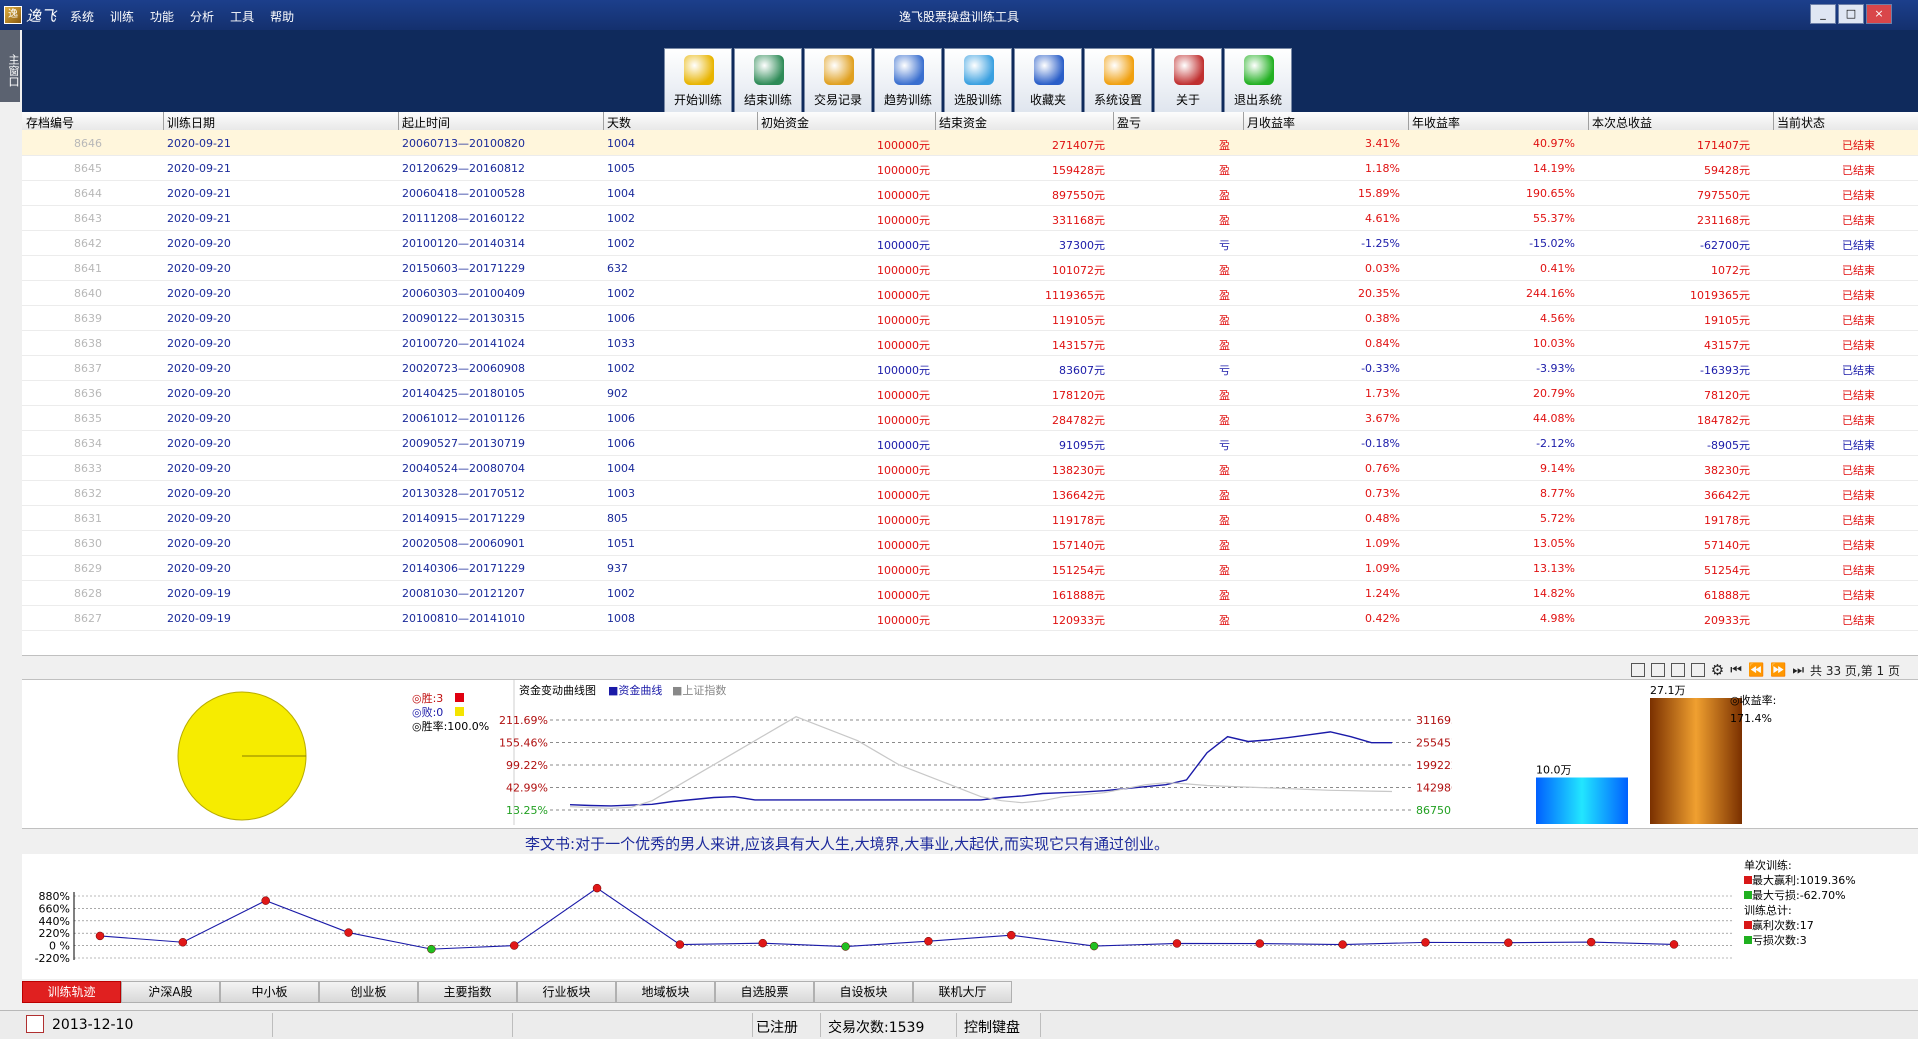  I want to click on column-header: 盈亏, so click(1129, 122).